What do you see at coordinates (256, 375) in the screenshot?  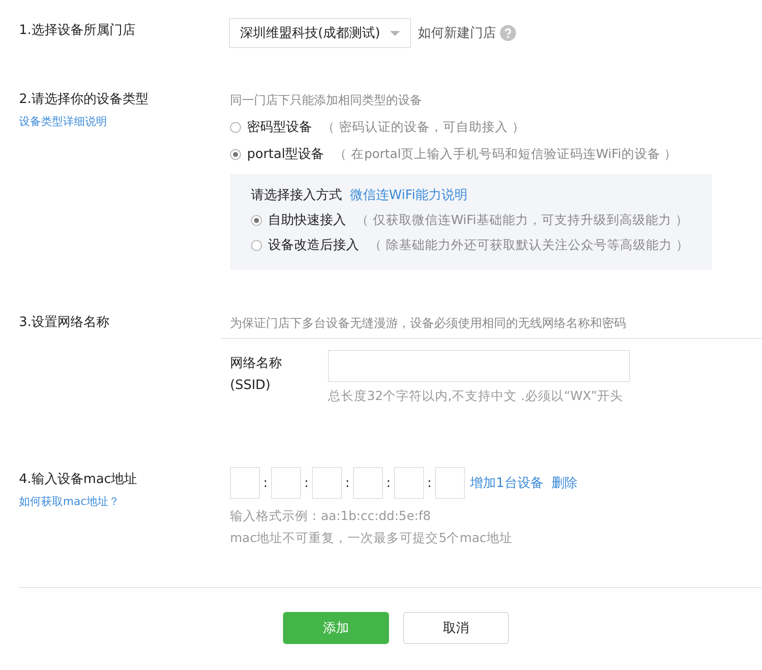 I see `field-label: 网络名称 (SSID)` at bounding box center [256, 375].